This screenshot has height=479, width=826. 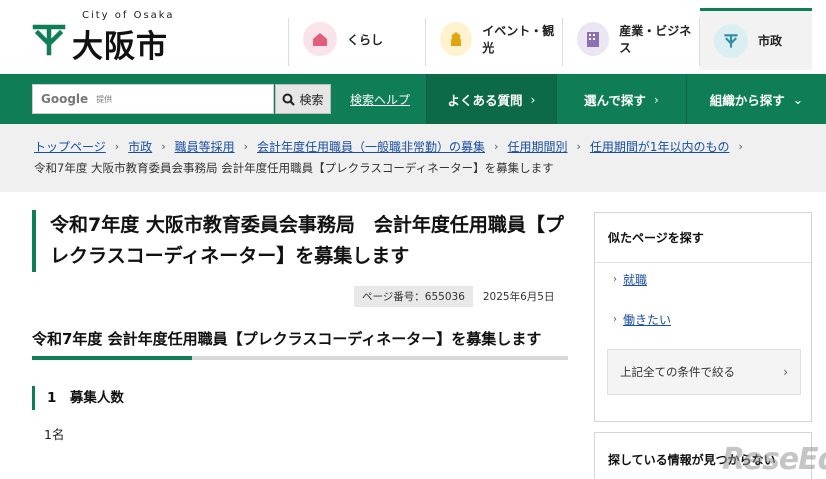 What do you see at coordinates (311, 99) in the screenshot?
I see `search-button-label: 検索` at bounding box center [311, 99].